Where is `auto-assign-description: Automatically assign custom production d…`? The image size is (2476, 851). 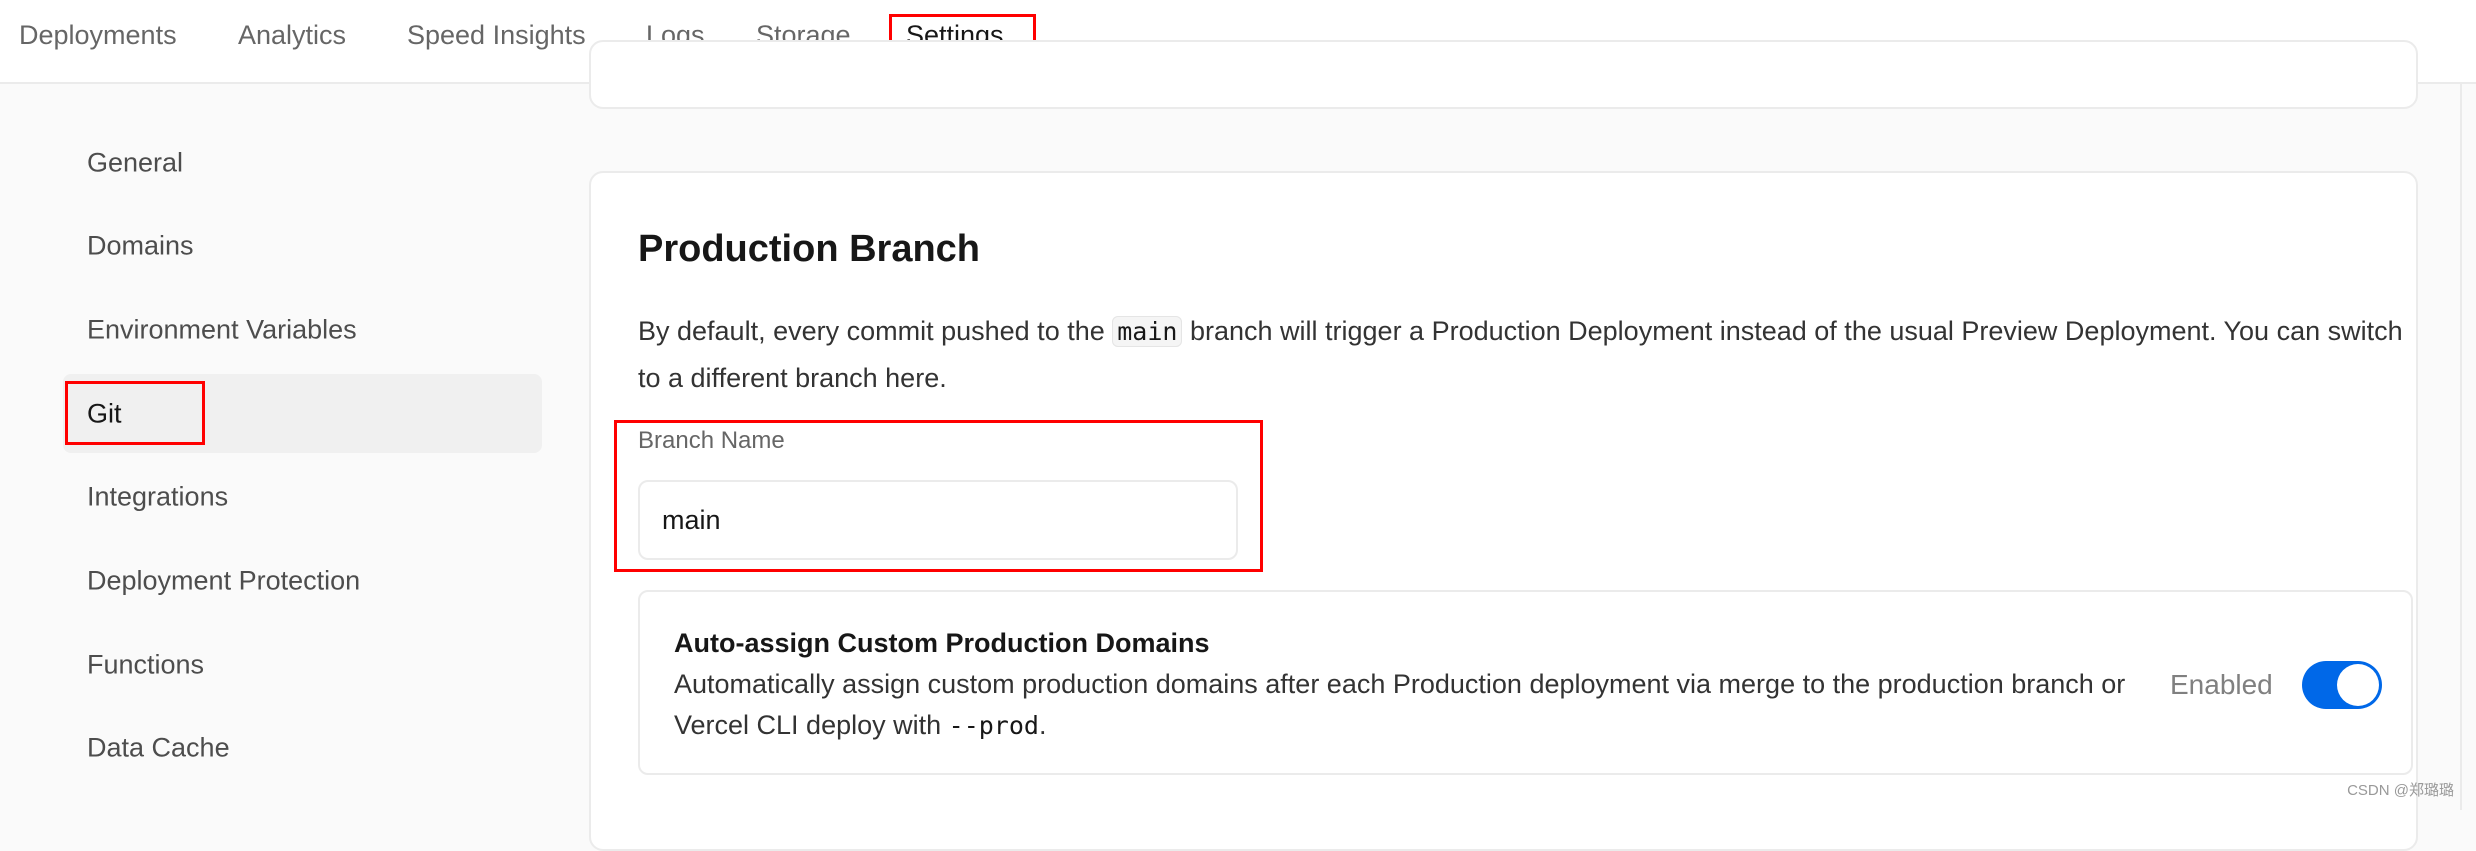
auto-assign-description: Automatically assign custom production d… is located at coordinates (1424, 705).